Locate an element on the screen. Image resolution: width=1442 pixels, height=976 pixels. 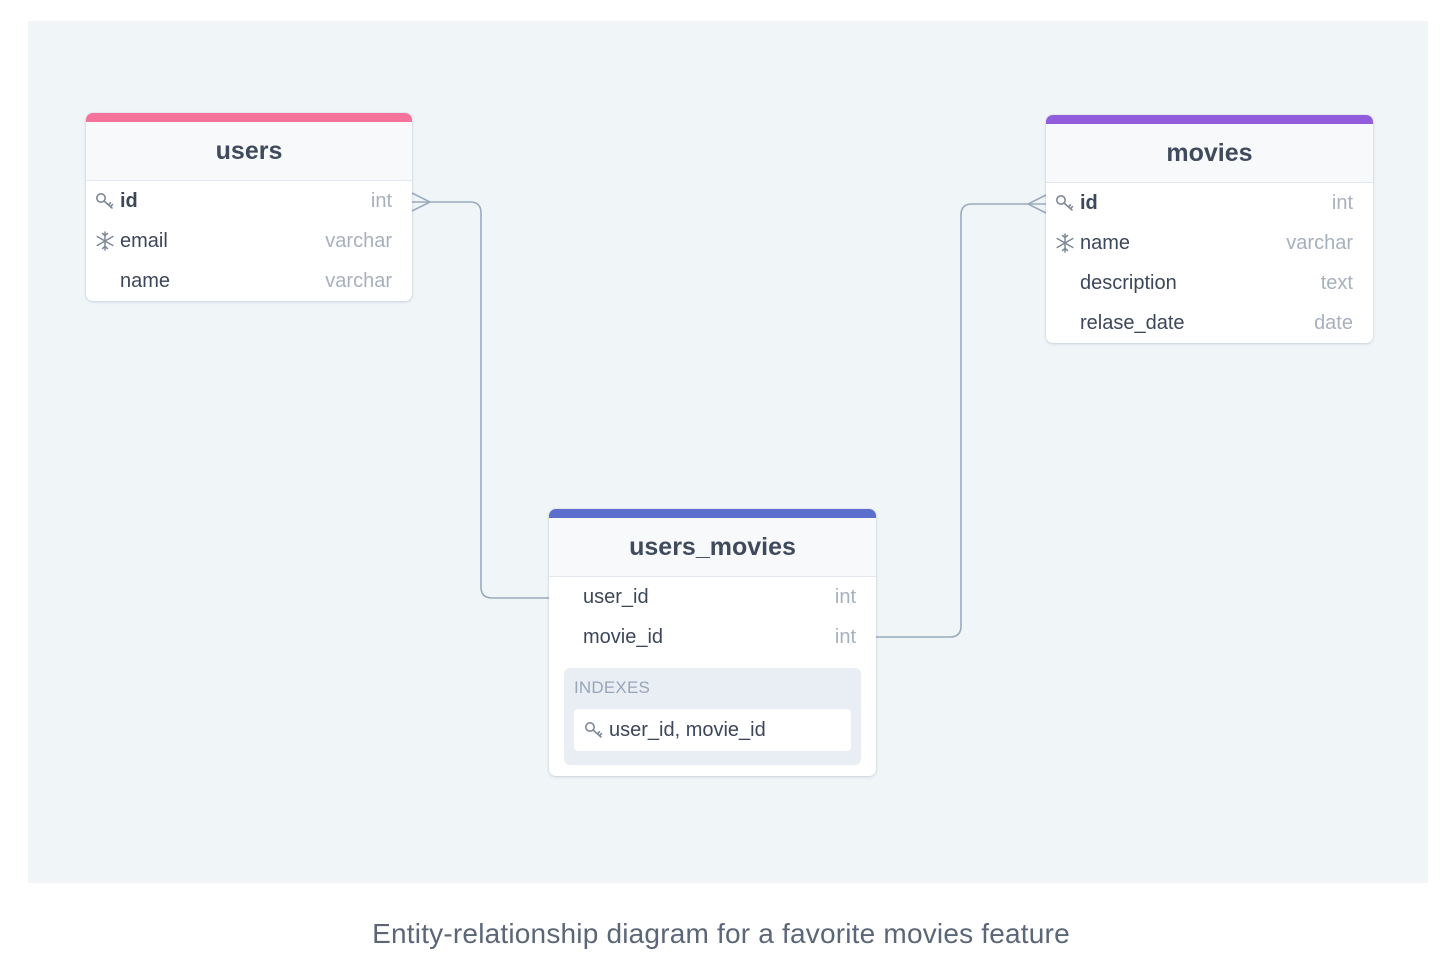
field-type: text is located at coordinates (1336, 282).